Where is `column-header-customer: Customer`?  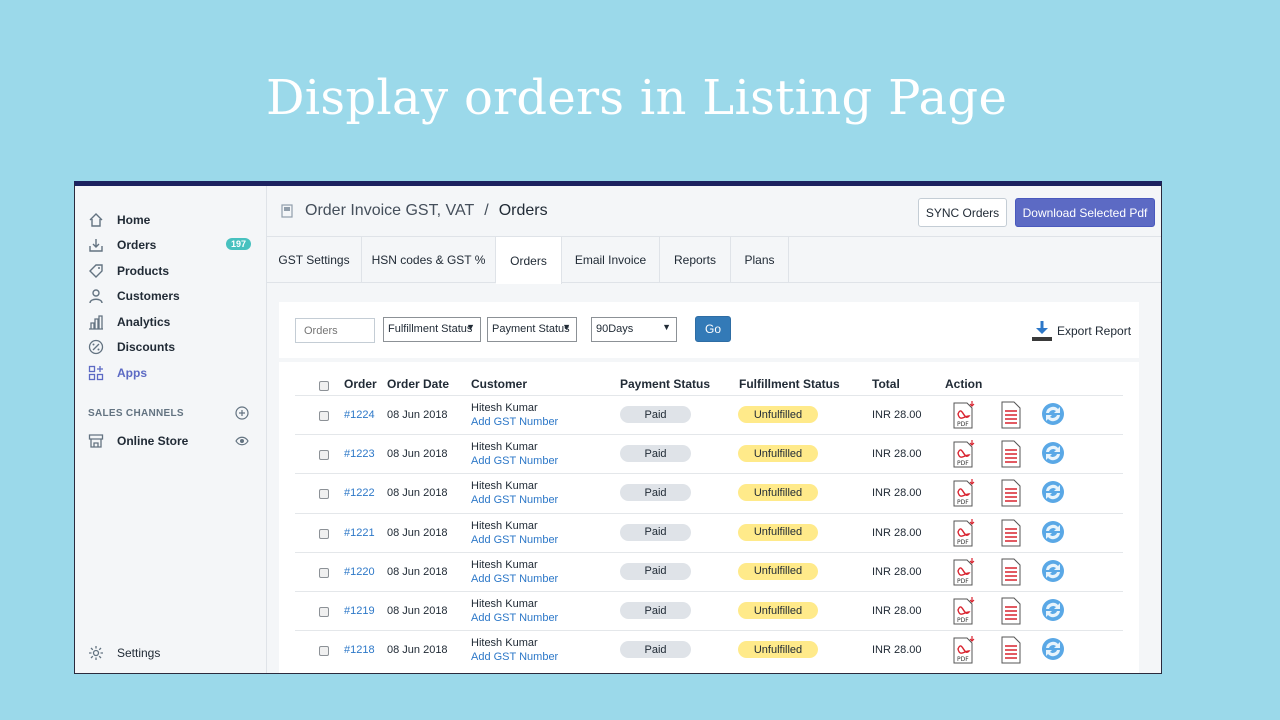 column-header-customer: Customer is located at coordinates (499, 384).